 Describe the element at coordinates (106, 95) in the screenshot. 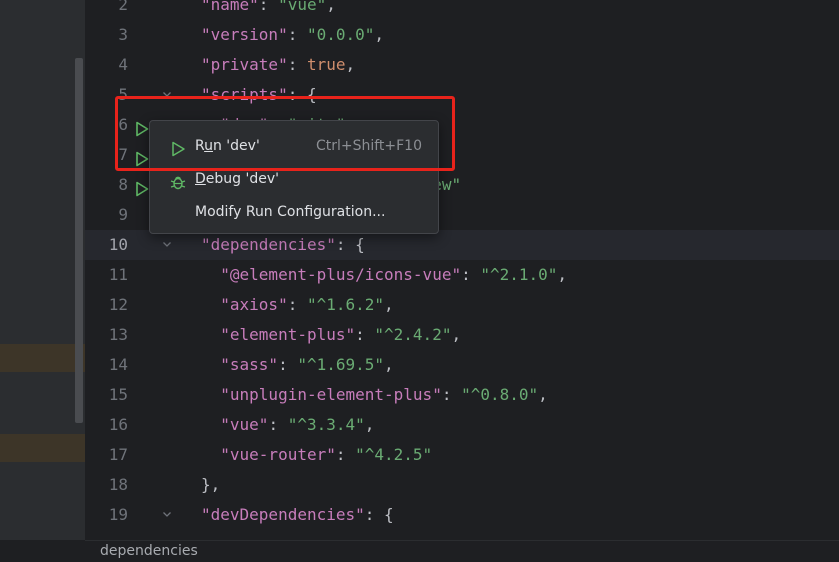

I see `line-number: 5` at that location.